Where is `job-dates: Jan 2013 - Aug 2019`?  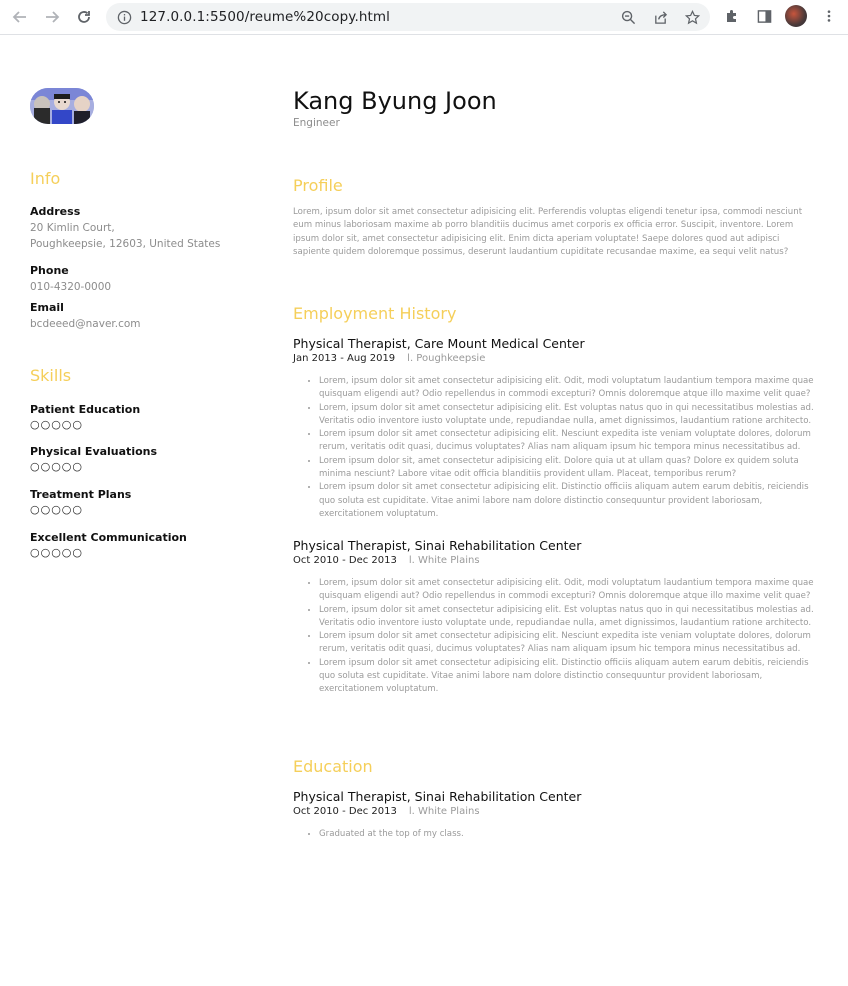 job-dates: Jan 2013 - Aug 2019 is located at coordinates (344, 358).